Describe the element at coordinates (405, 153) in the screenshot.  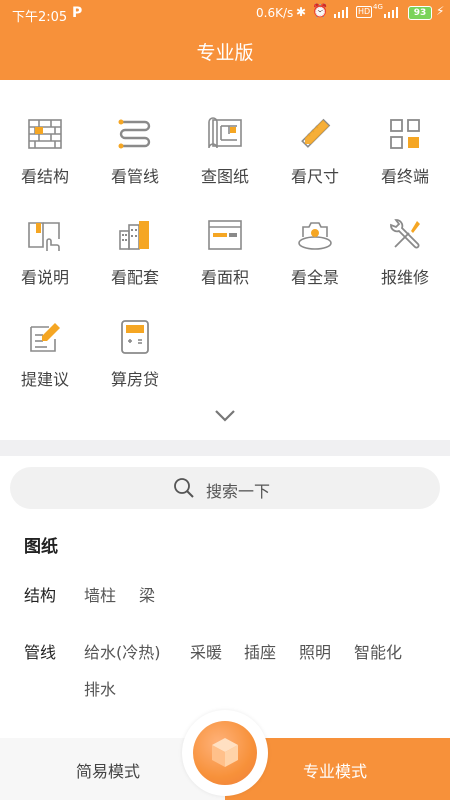
I see `feature-terminal: 看终端` at that location.